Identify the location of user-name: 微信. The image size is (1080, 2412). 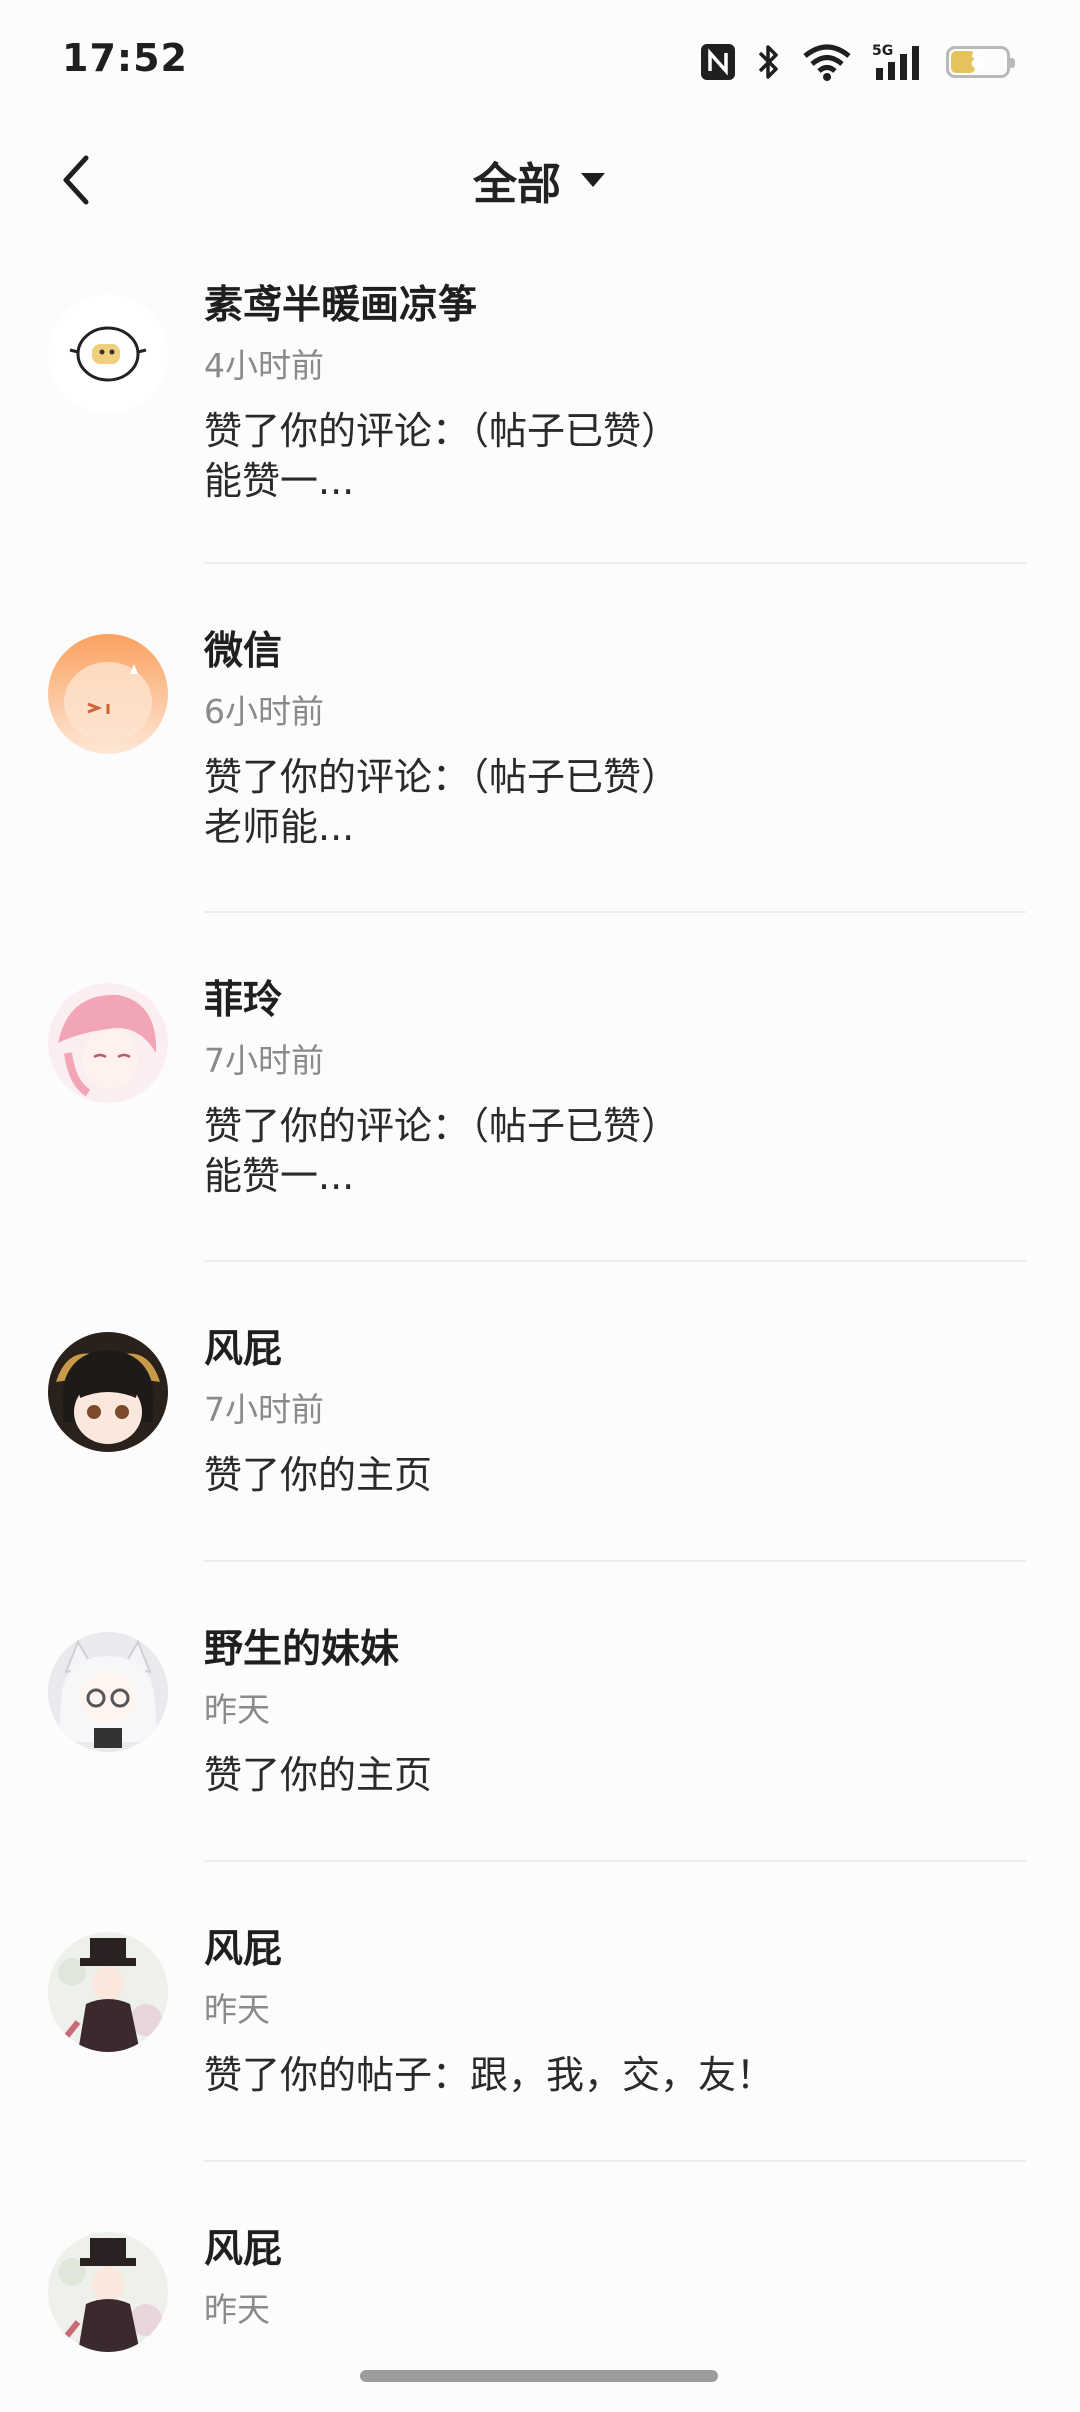
(243, 651).